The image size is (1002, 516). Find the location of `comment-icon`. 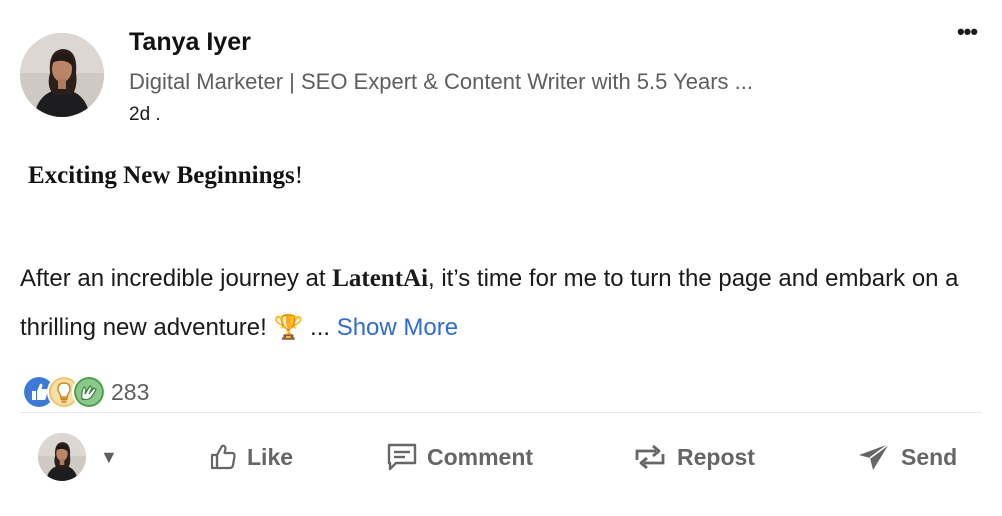

comment-icon is located at coordinates (402, 457).